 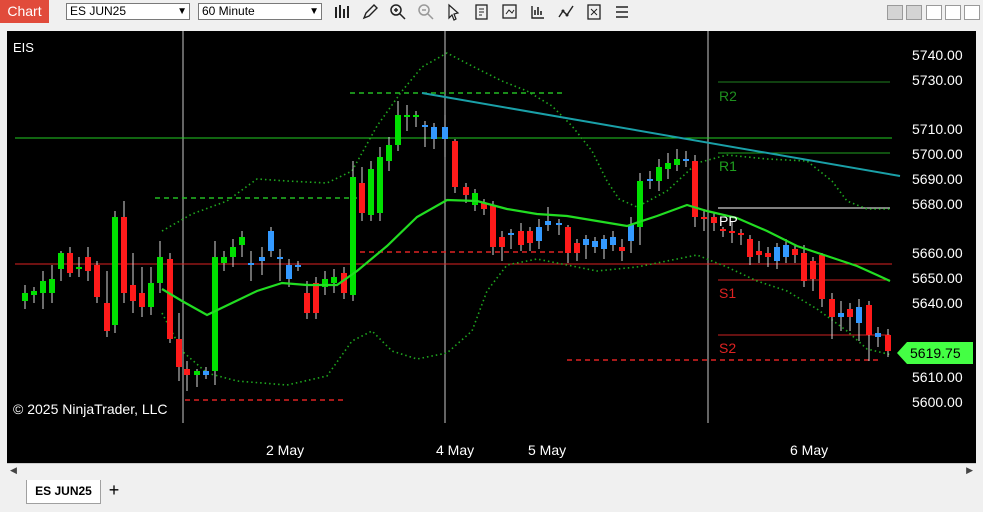 What do you see at coordinates (895, 12) in the screenshot?
I see `minimize-icon` at bounding box center [895, 12].